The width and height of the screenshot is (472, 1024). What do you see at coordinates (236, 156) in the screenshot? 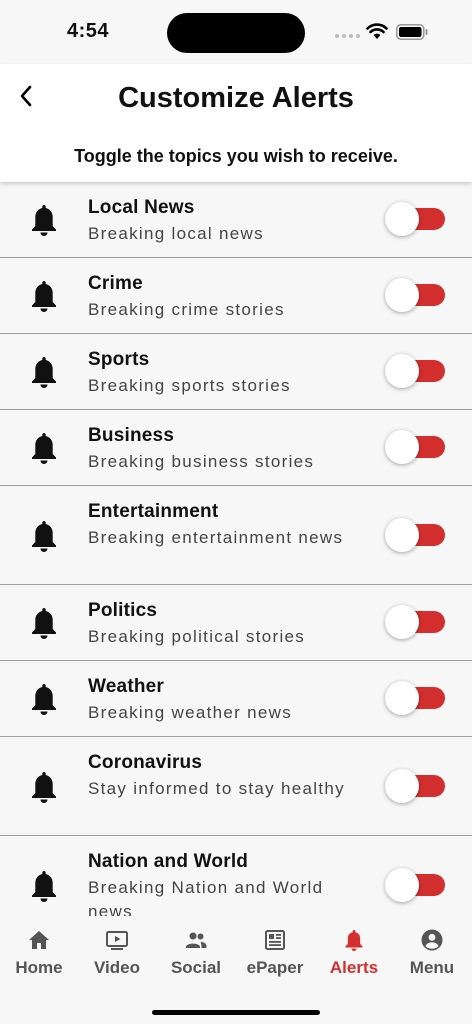
I see `page-subtitle: Toggle the topics you wish to receive.` at bounding box center [236, 156].